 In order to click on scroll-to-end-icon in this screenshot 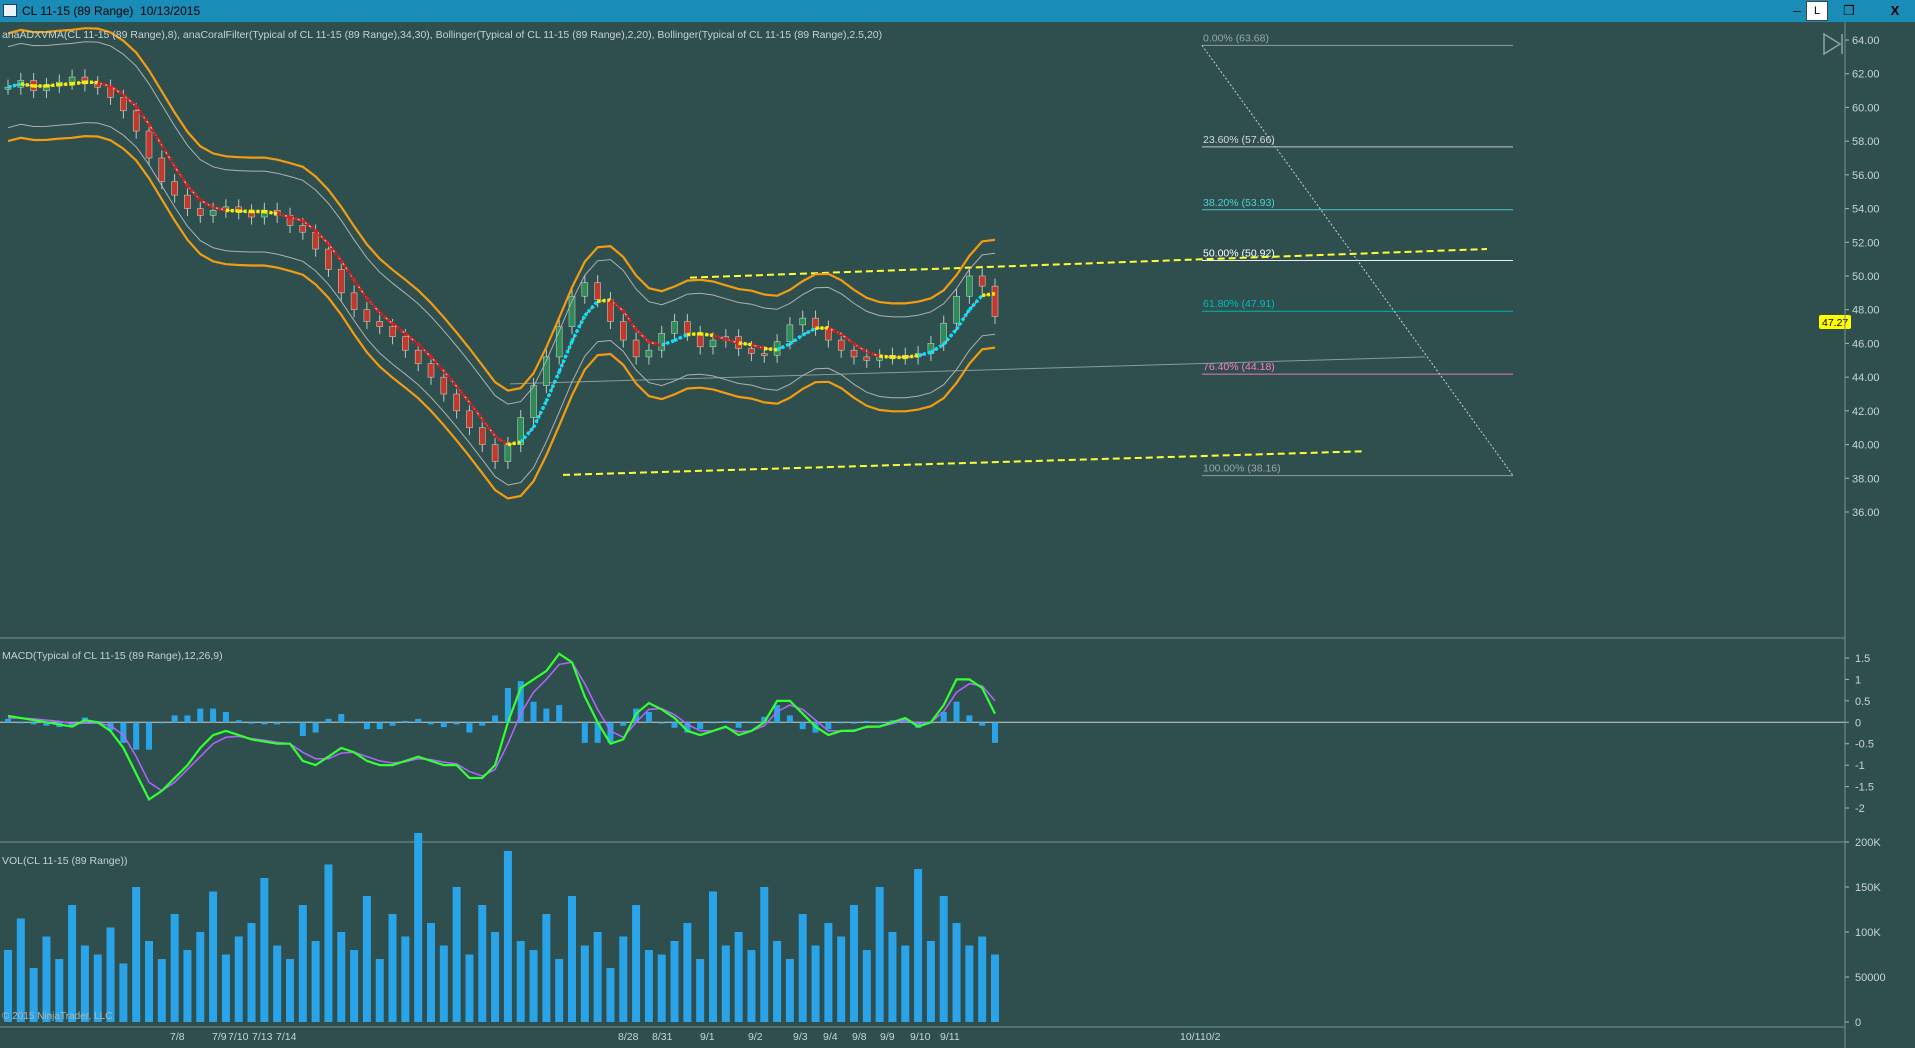, I will do `click(1833, 44)`.